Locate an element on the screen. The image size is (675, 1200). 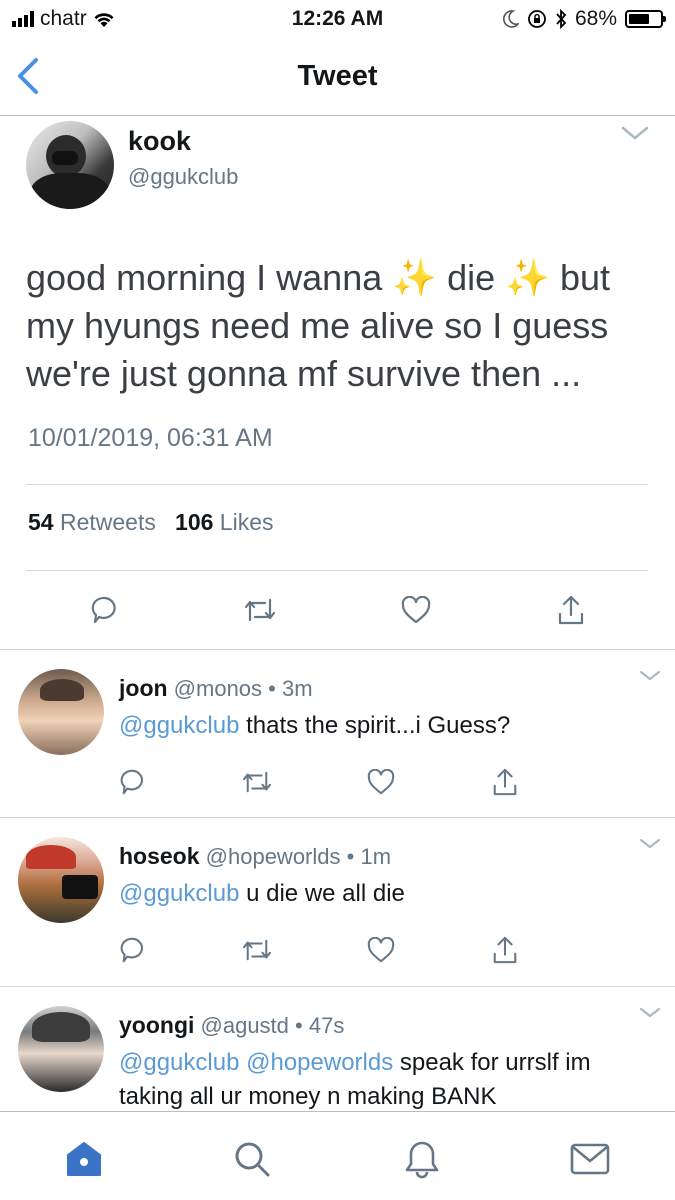
reply-header: joon @monos • 3m is located at coordinates (216, 688).